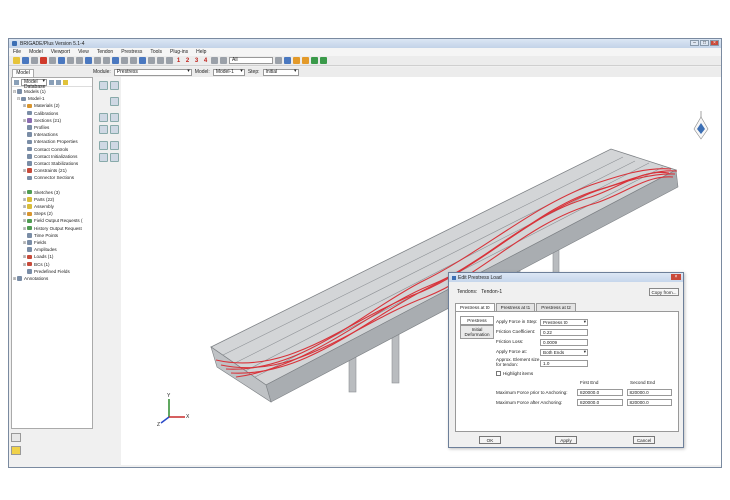 This screenshot has width=730, height=500. I want to click on selection-filter-combo: All, so click(251, 60).